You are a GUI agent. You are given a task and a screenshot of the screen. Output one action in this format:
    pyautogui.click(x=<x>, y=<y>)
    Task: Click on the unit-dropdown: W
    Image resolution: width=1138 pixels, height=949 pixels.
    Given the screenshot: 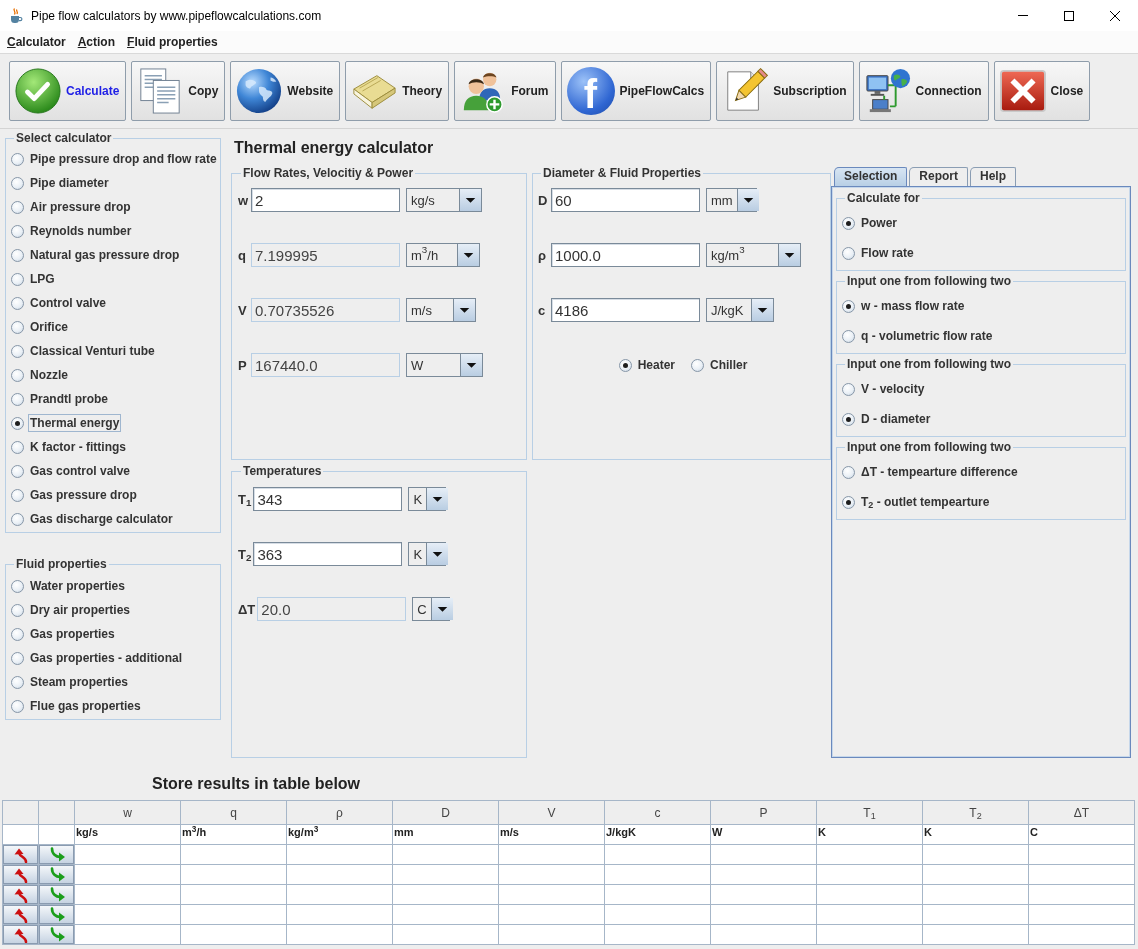 What is the action you would take?
    pyautogui.click(x=444, y=365)
    